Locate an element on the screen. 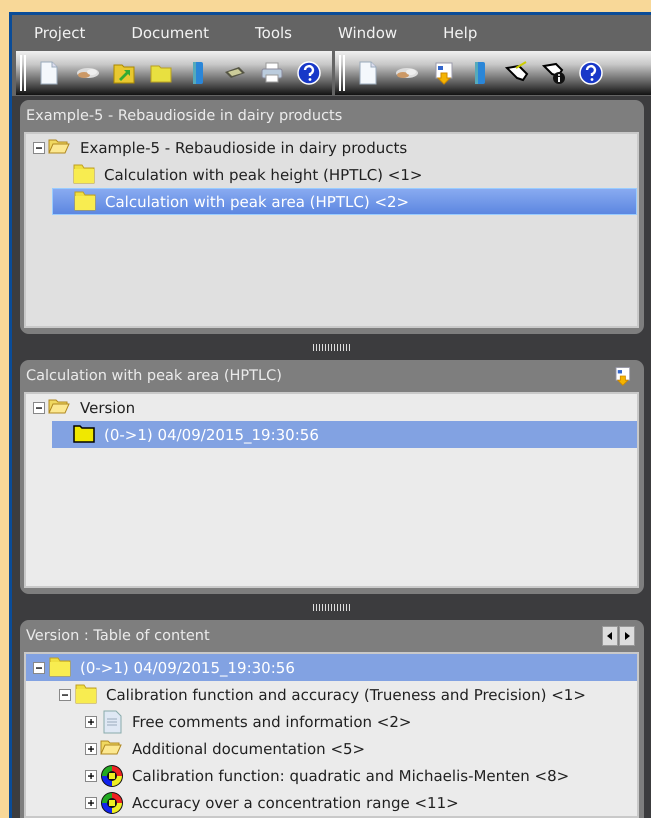  panel-title: Version : Table of content is located at coordinates (118, 636).